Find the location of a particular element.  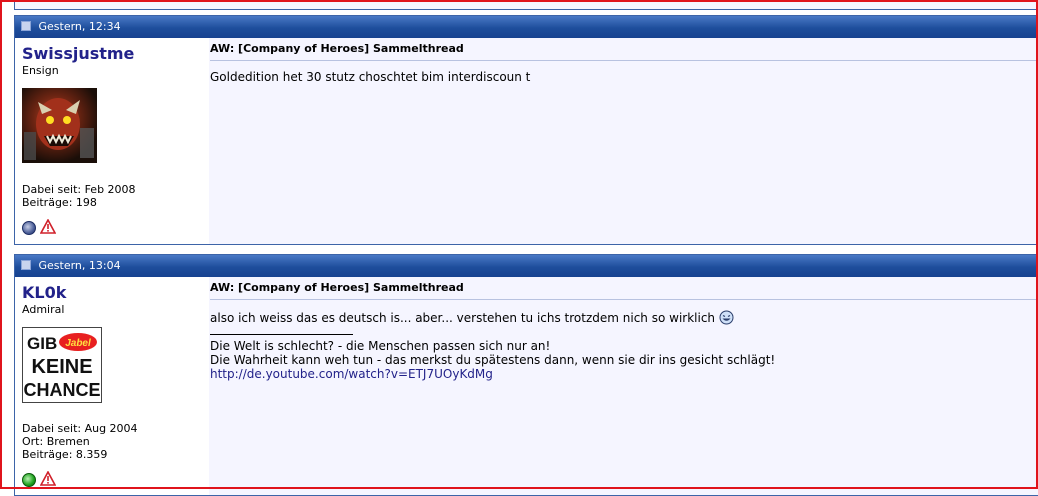

post-timestamp: Gestern, 13:04 is located at coordinates (79, 265).